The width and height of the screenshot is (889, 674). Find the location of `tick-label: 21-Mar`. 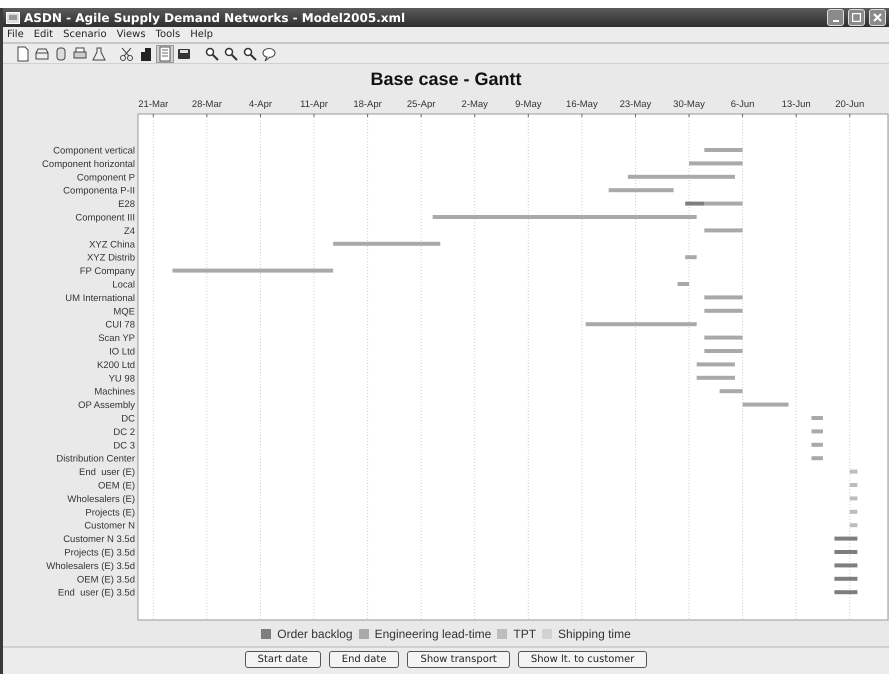

tick-label: 21-Mar is located at coordinates (153, 104).